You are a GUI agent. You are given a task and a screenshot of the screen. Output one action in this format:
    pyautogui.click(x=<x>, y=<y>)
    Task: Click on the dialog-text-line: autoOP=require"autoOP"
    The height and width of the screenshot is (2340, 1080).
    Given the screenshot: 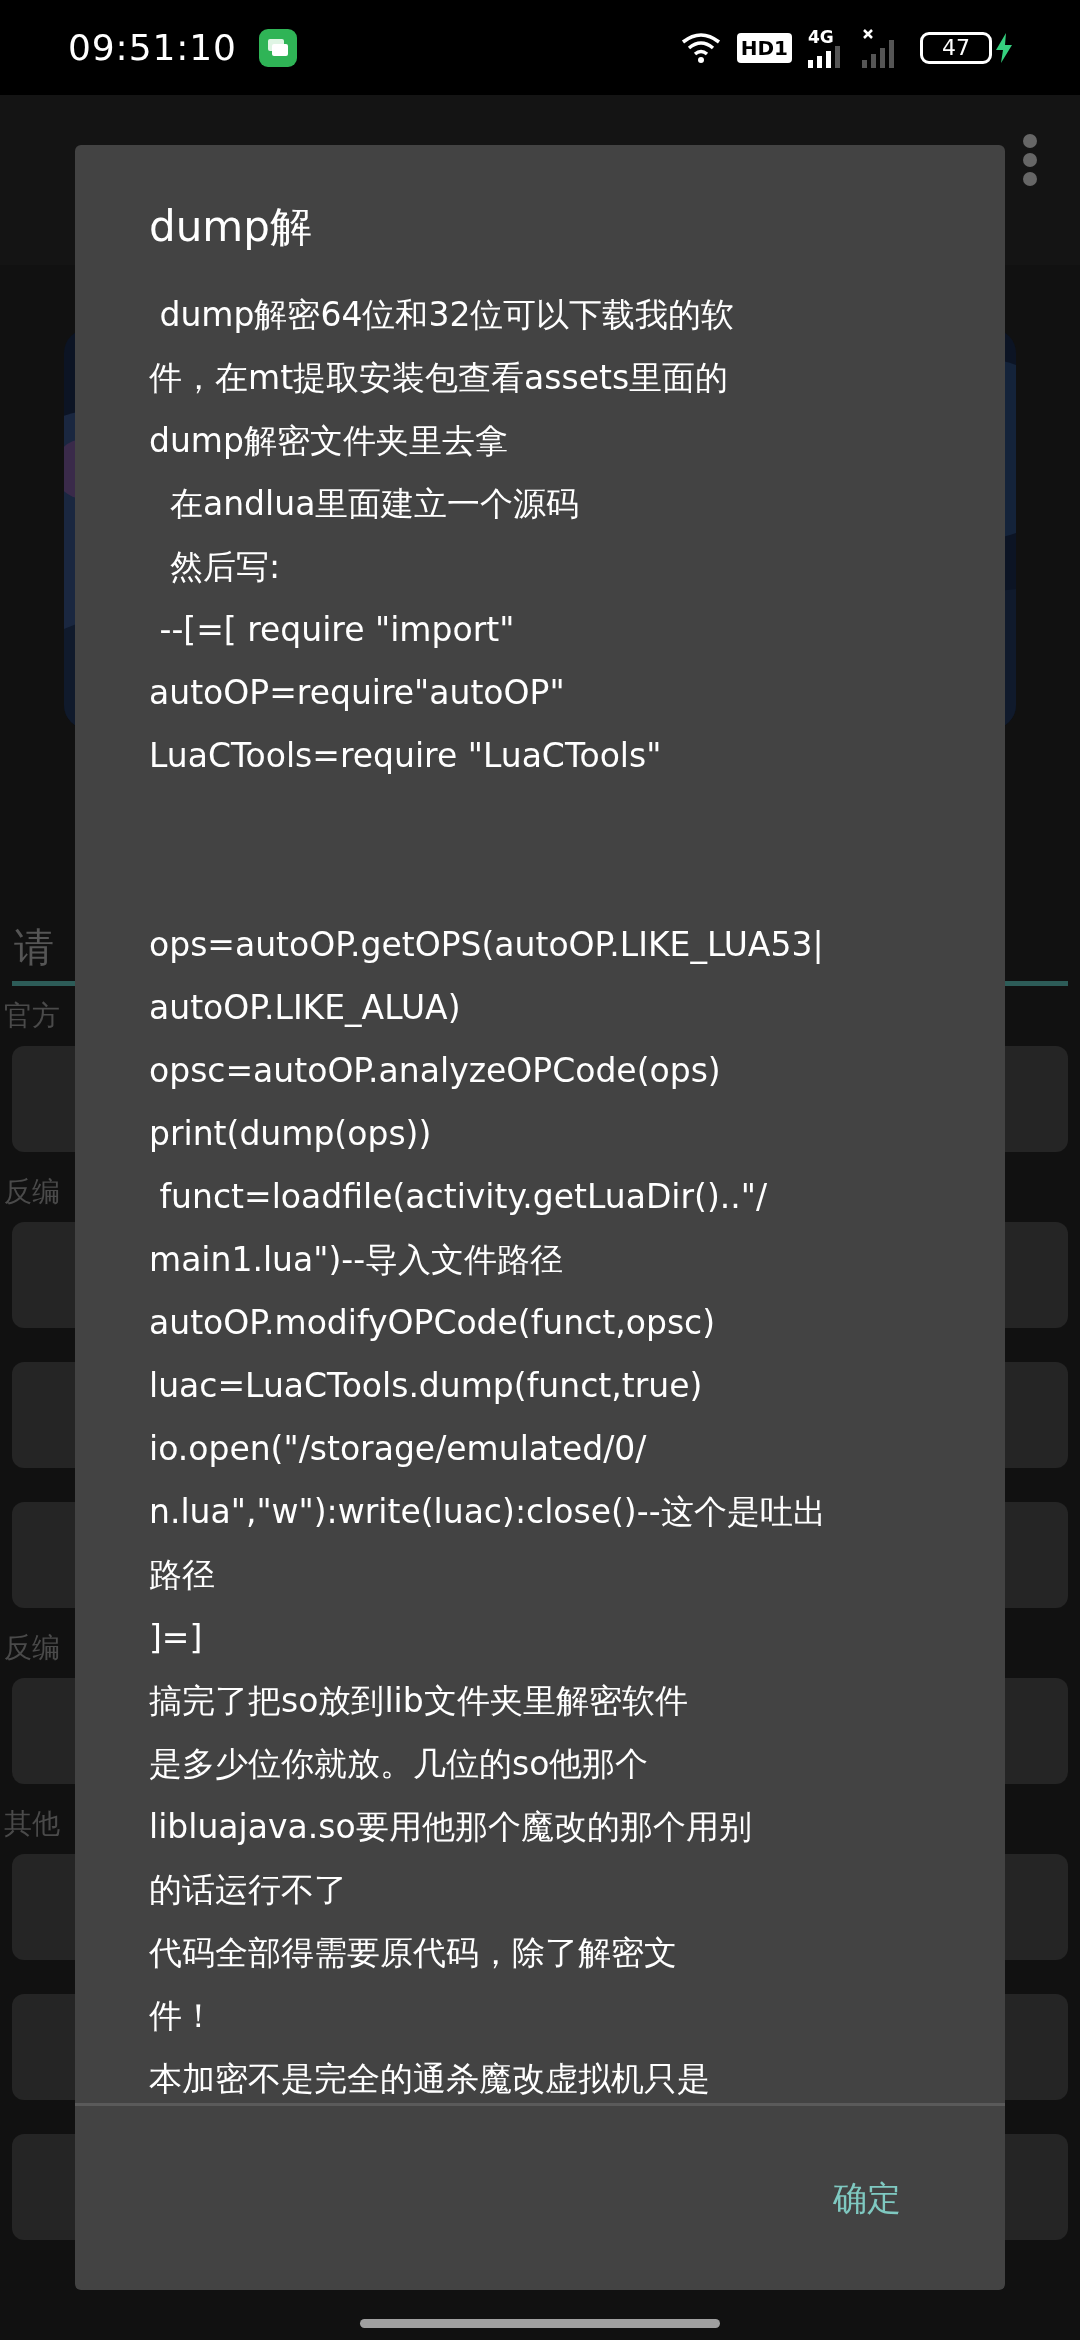 What is the action you would take?
    pyautogui.click(x=357, y=693)
    